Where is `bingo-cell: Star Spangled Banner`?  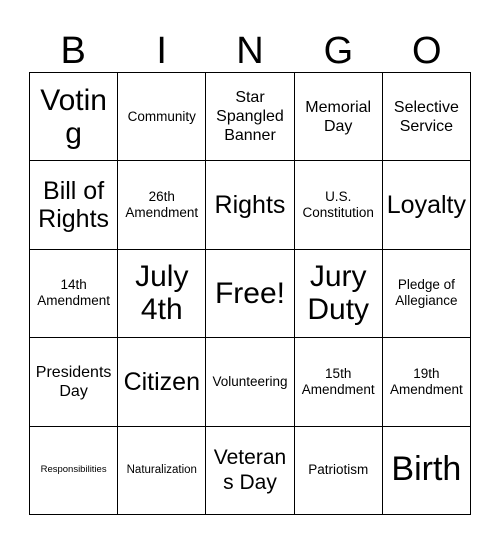
bingo-cell: Star Spangled Banner is located at coordinates (250, 117).